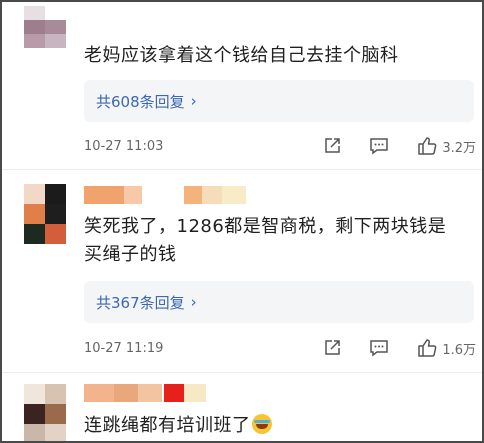 Image resolution: width=484 pixels, height=443 pixels. Describe the element at coordinates (124, 146) in the screenshot. I see `timestamp: 10-27 11:03` at that location.